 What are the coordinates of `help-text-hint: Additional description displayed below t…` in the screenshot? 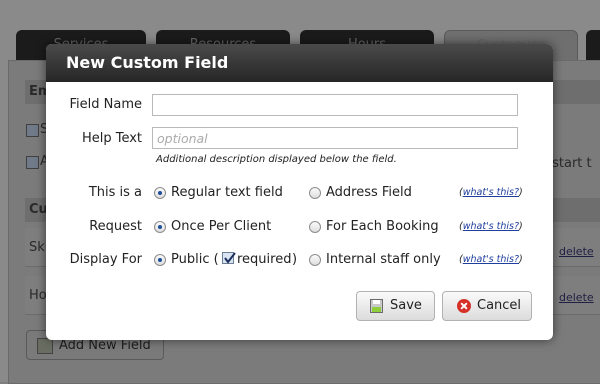 It's located at (276, 159).